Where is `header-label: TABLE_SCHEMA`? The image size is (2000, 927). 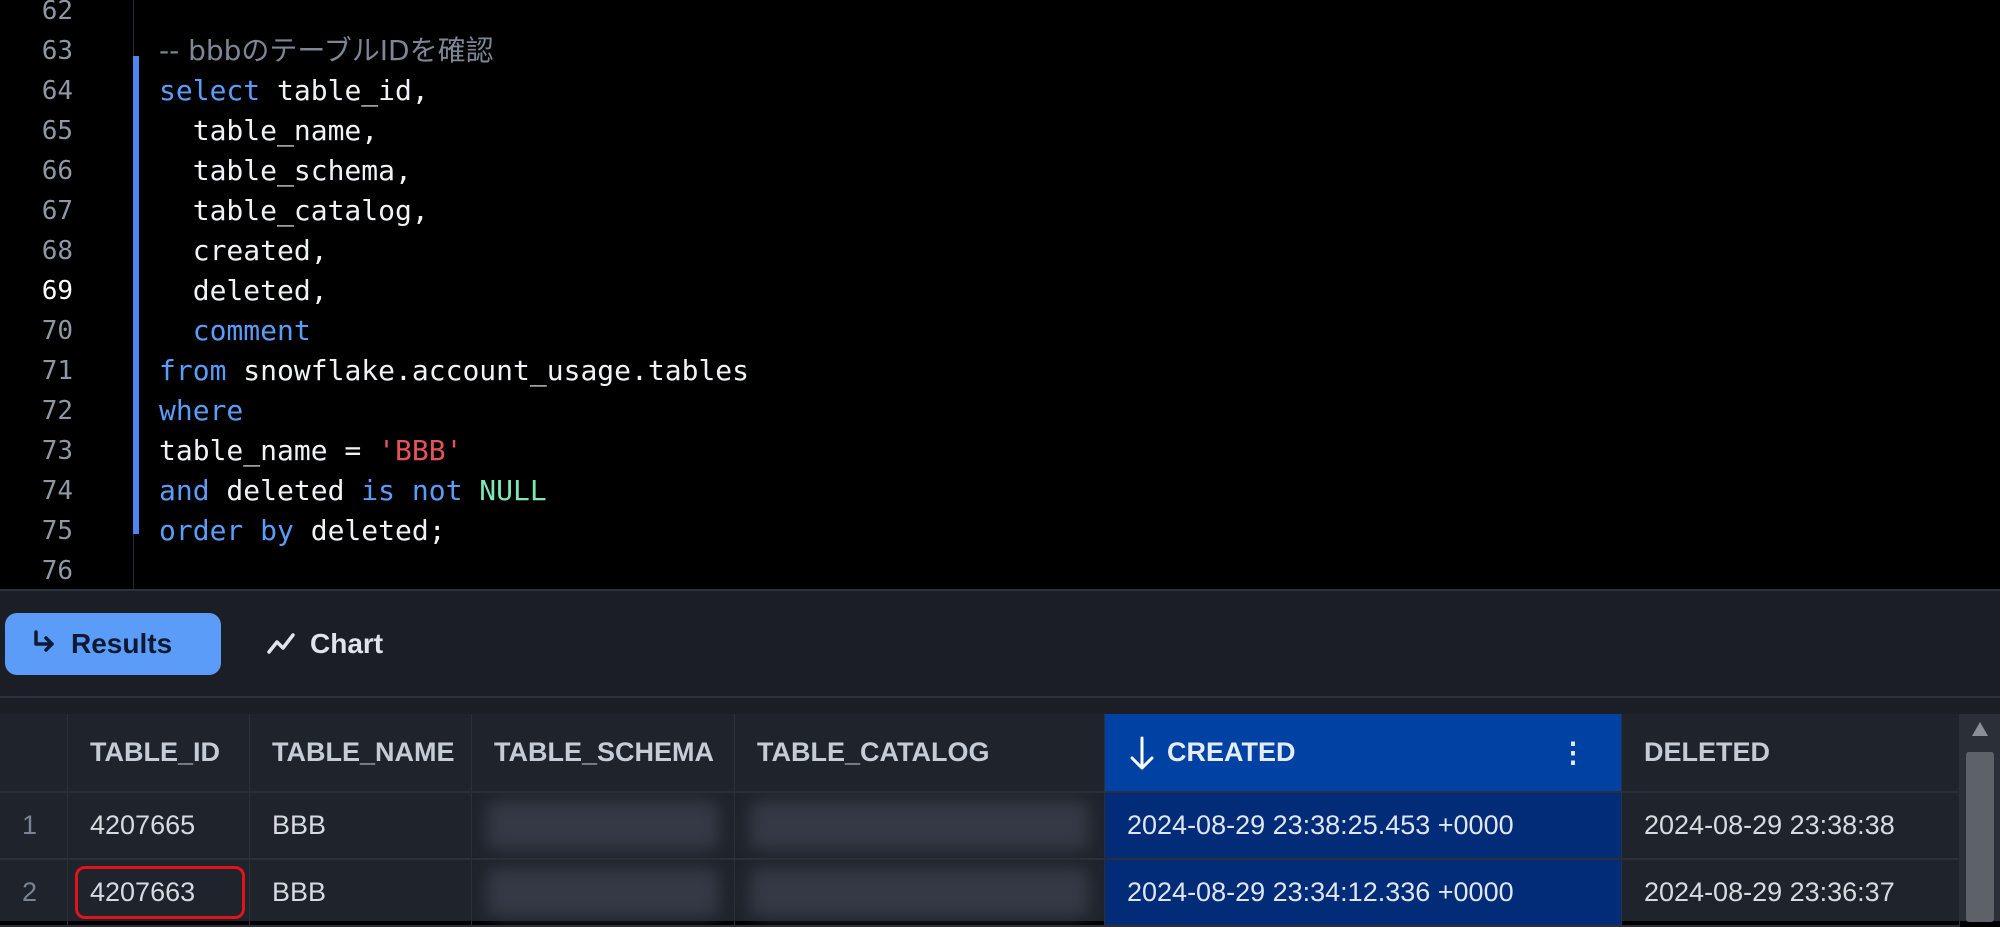
header-label: TABLE_SCHEMA is located at coordinates (604, 752).